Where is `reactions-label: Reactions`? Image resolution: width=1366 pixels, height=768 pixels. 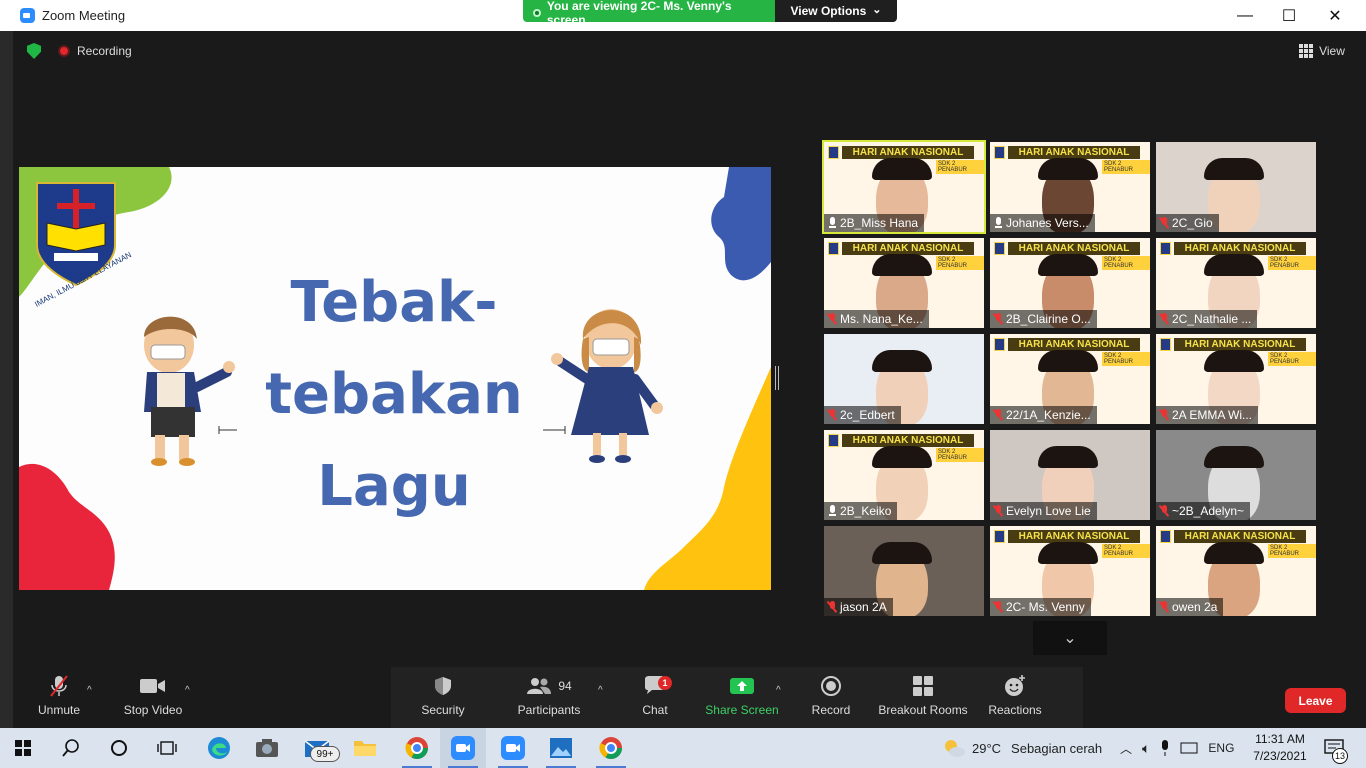
reactions-label: Reactions is located at coordinates (1015, 710).